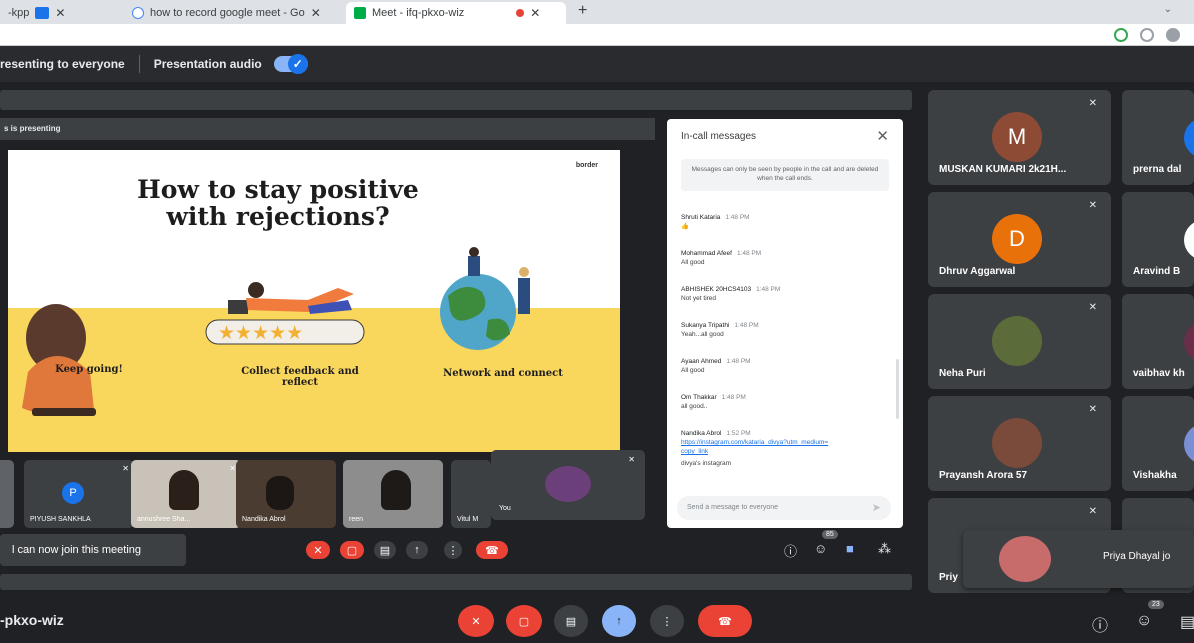 This screenshot has height=643, width=1194. Describe the element at coordinates (79, 494) in the screenshot. I see `filmstrip-tile: ✕ P PIYUSH SANKHLA` at that location.